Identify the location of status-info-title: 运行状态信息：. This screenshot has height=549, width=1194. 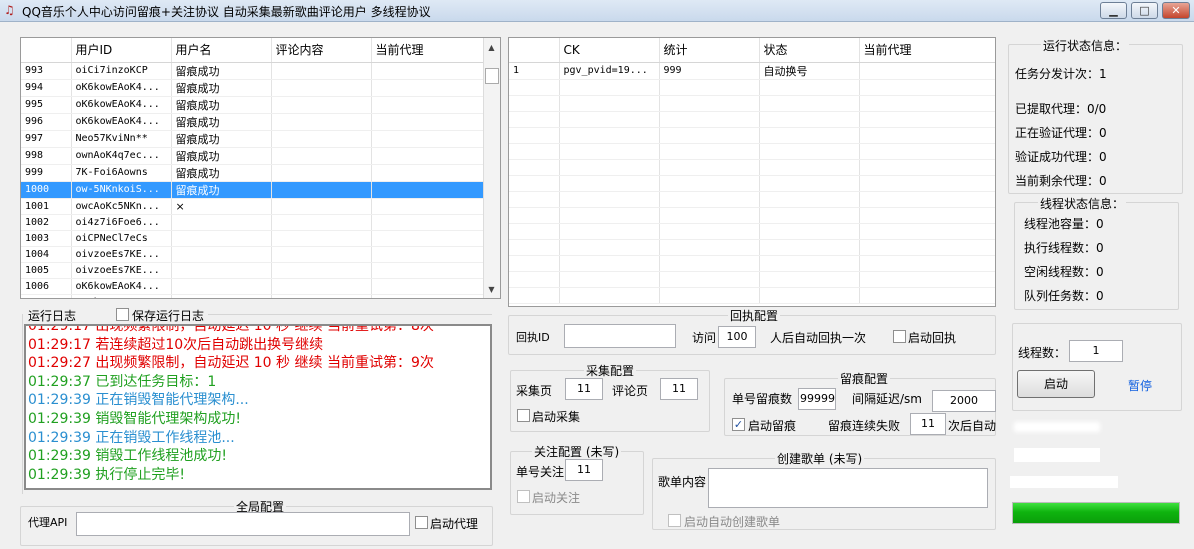
(1085, 45).